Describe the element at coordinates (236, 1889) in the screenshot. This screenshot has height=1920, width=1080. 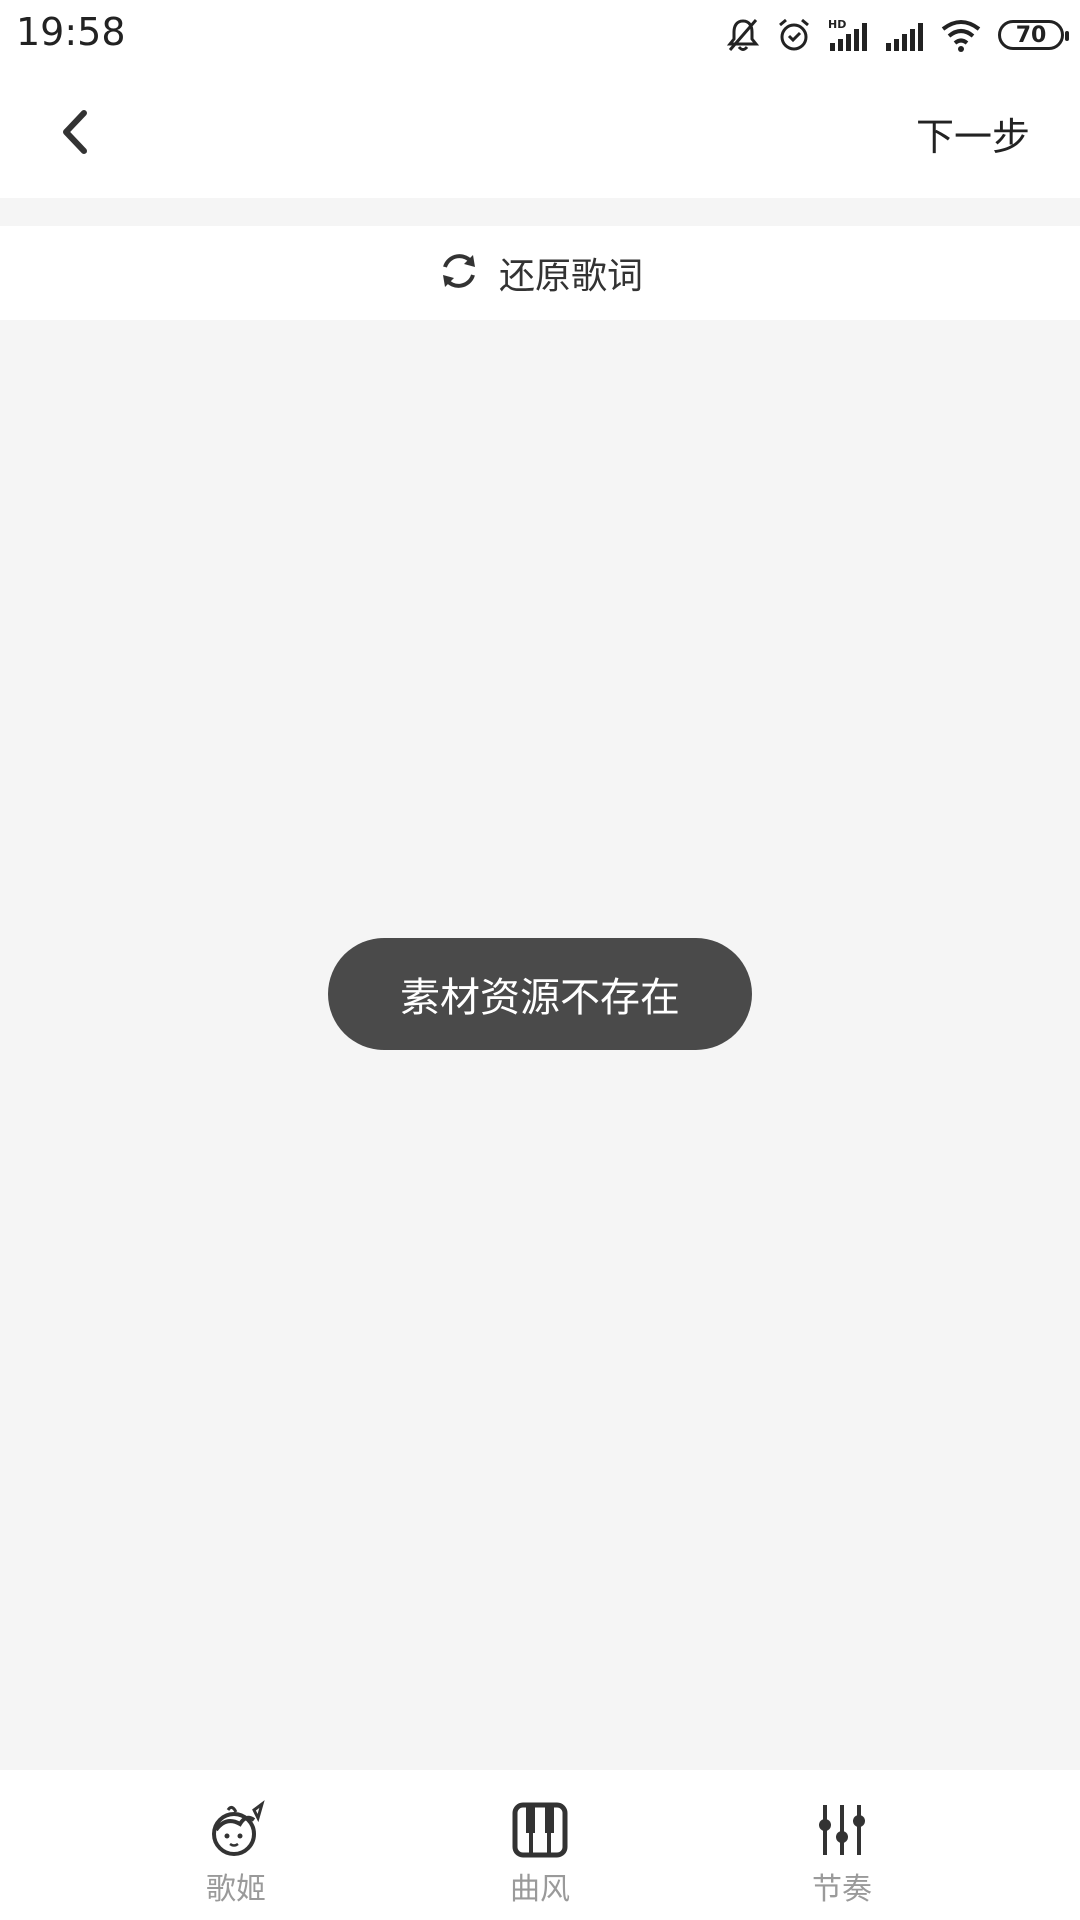
I see `tab-singer-label: 歌姬` at that location.